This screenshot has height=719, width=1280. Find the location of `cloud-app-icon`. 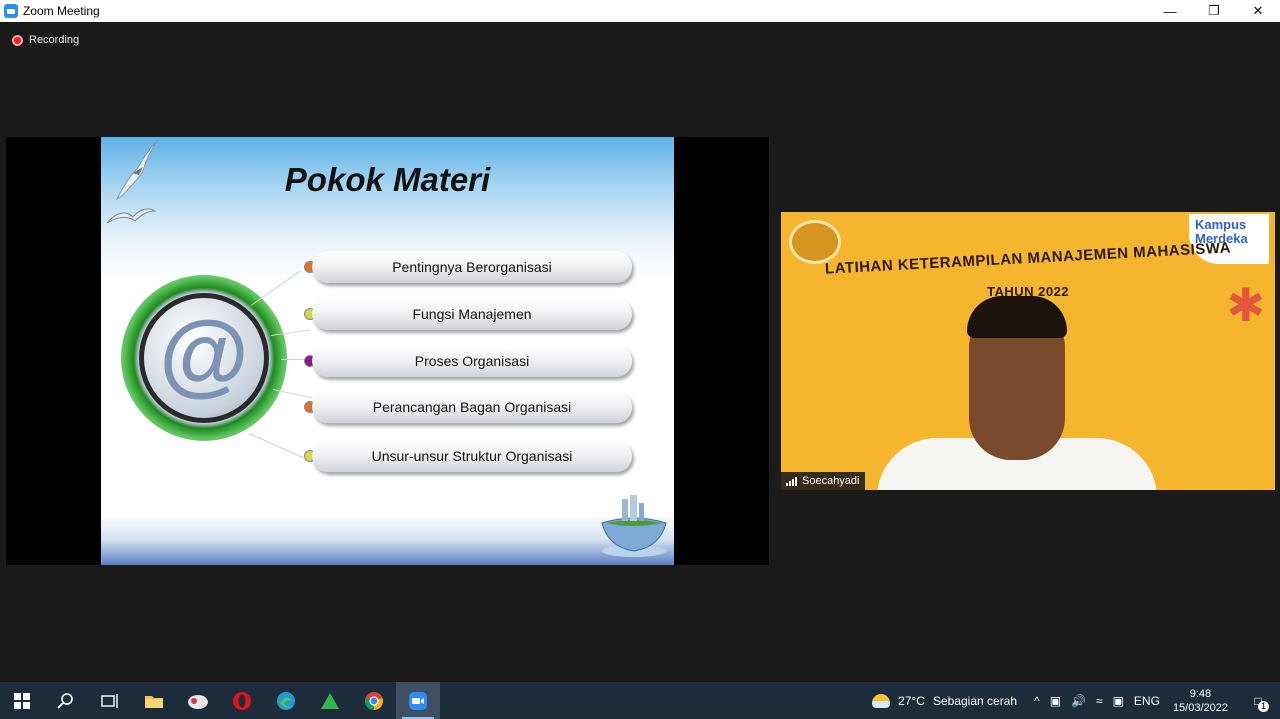

cloud-app-icon is located at coordinates (198, 701).